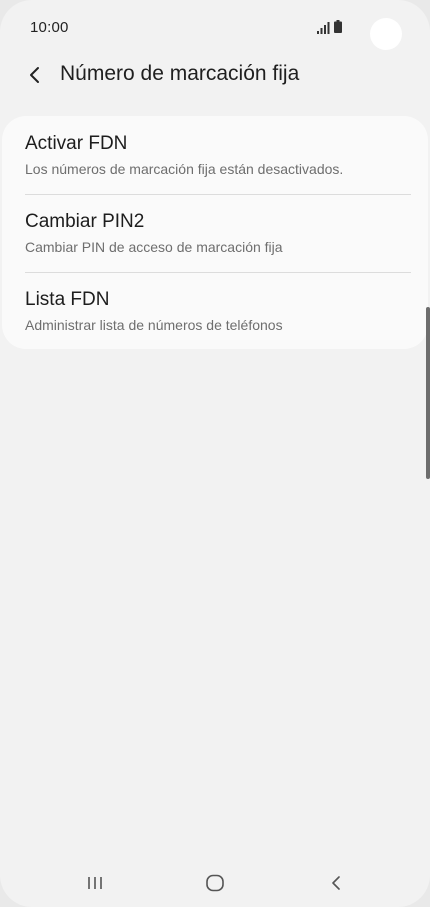 Image resolution: width=430 pixels, height=907 pixels. I want to click on home-icon, so click(215, 883).